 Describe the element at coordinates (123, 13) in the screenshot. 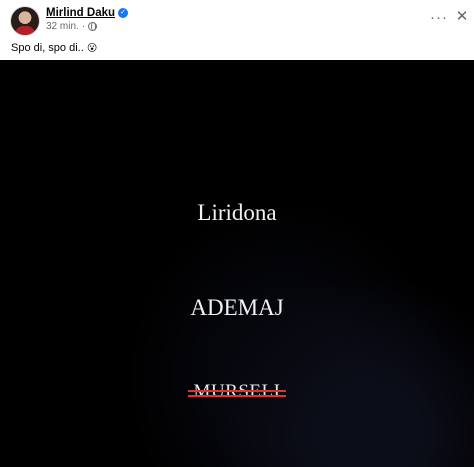

I see `verified-badge-icon: ✓` at that location.